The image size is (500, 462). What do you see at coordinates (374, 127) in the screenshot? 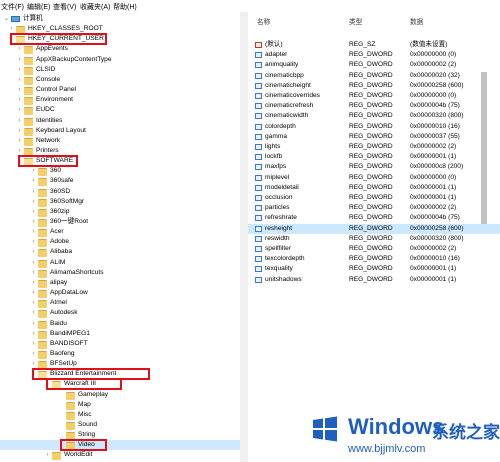
I see `value-row: colordepth REG_DWORD 0x00000010 (16)` at bounding box center [374, 127].